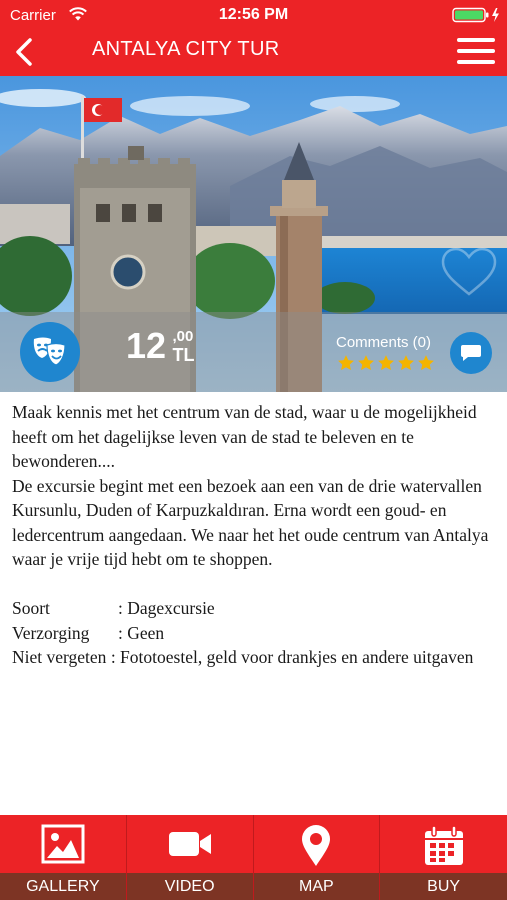 This screenshot has width=507, height=900. I want to click on status-bar: Carrier 12:56 PM, so click(253, 15).